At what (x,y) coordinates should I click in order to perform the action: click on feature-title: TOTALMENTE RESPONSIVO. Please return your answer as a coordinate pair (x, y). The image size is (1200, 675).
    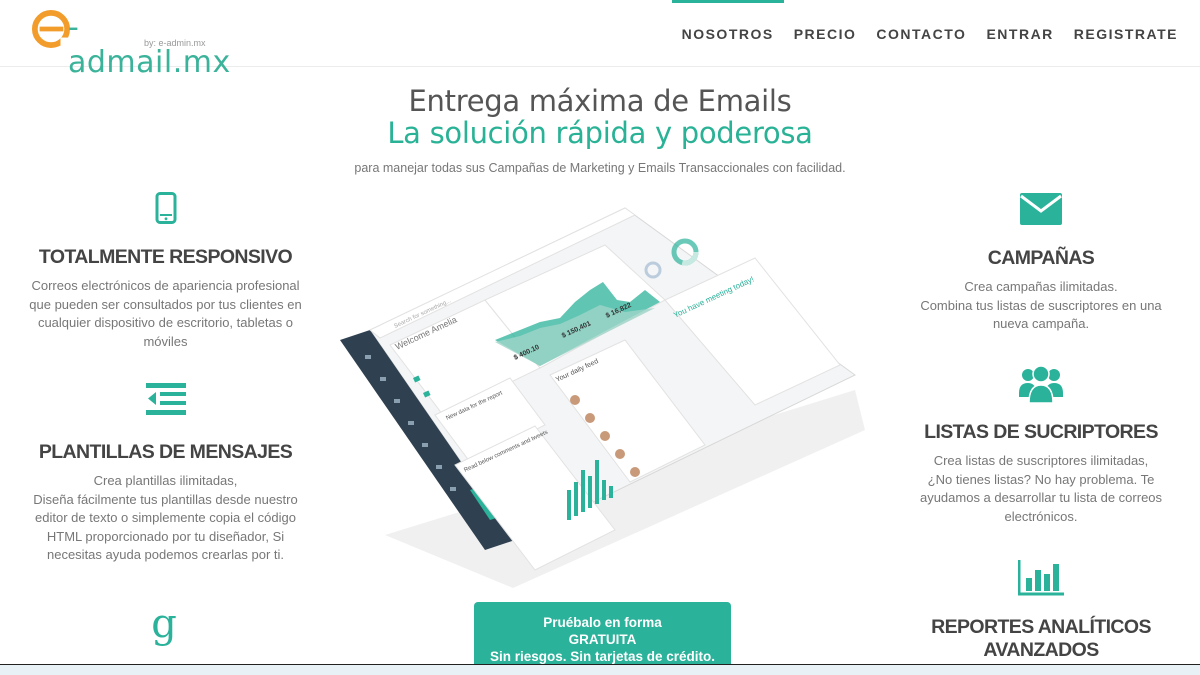
    Looking at the image, I should click on (165, 257).